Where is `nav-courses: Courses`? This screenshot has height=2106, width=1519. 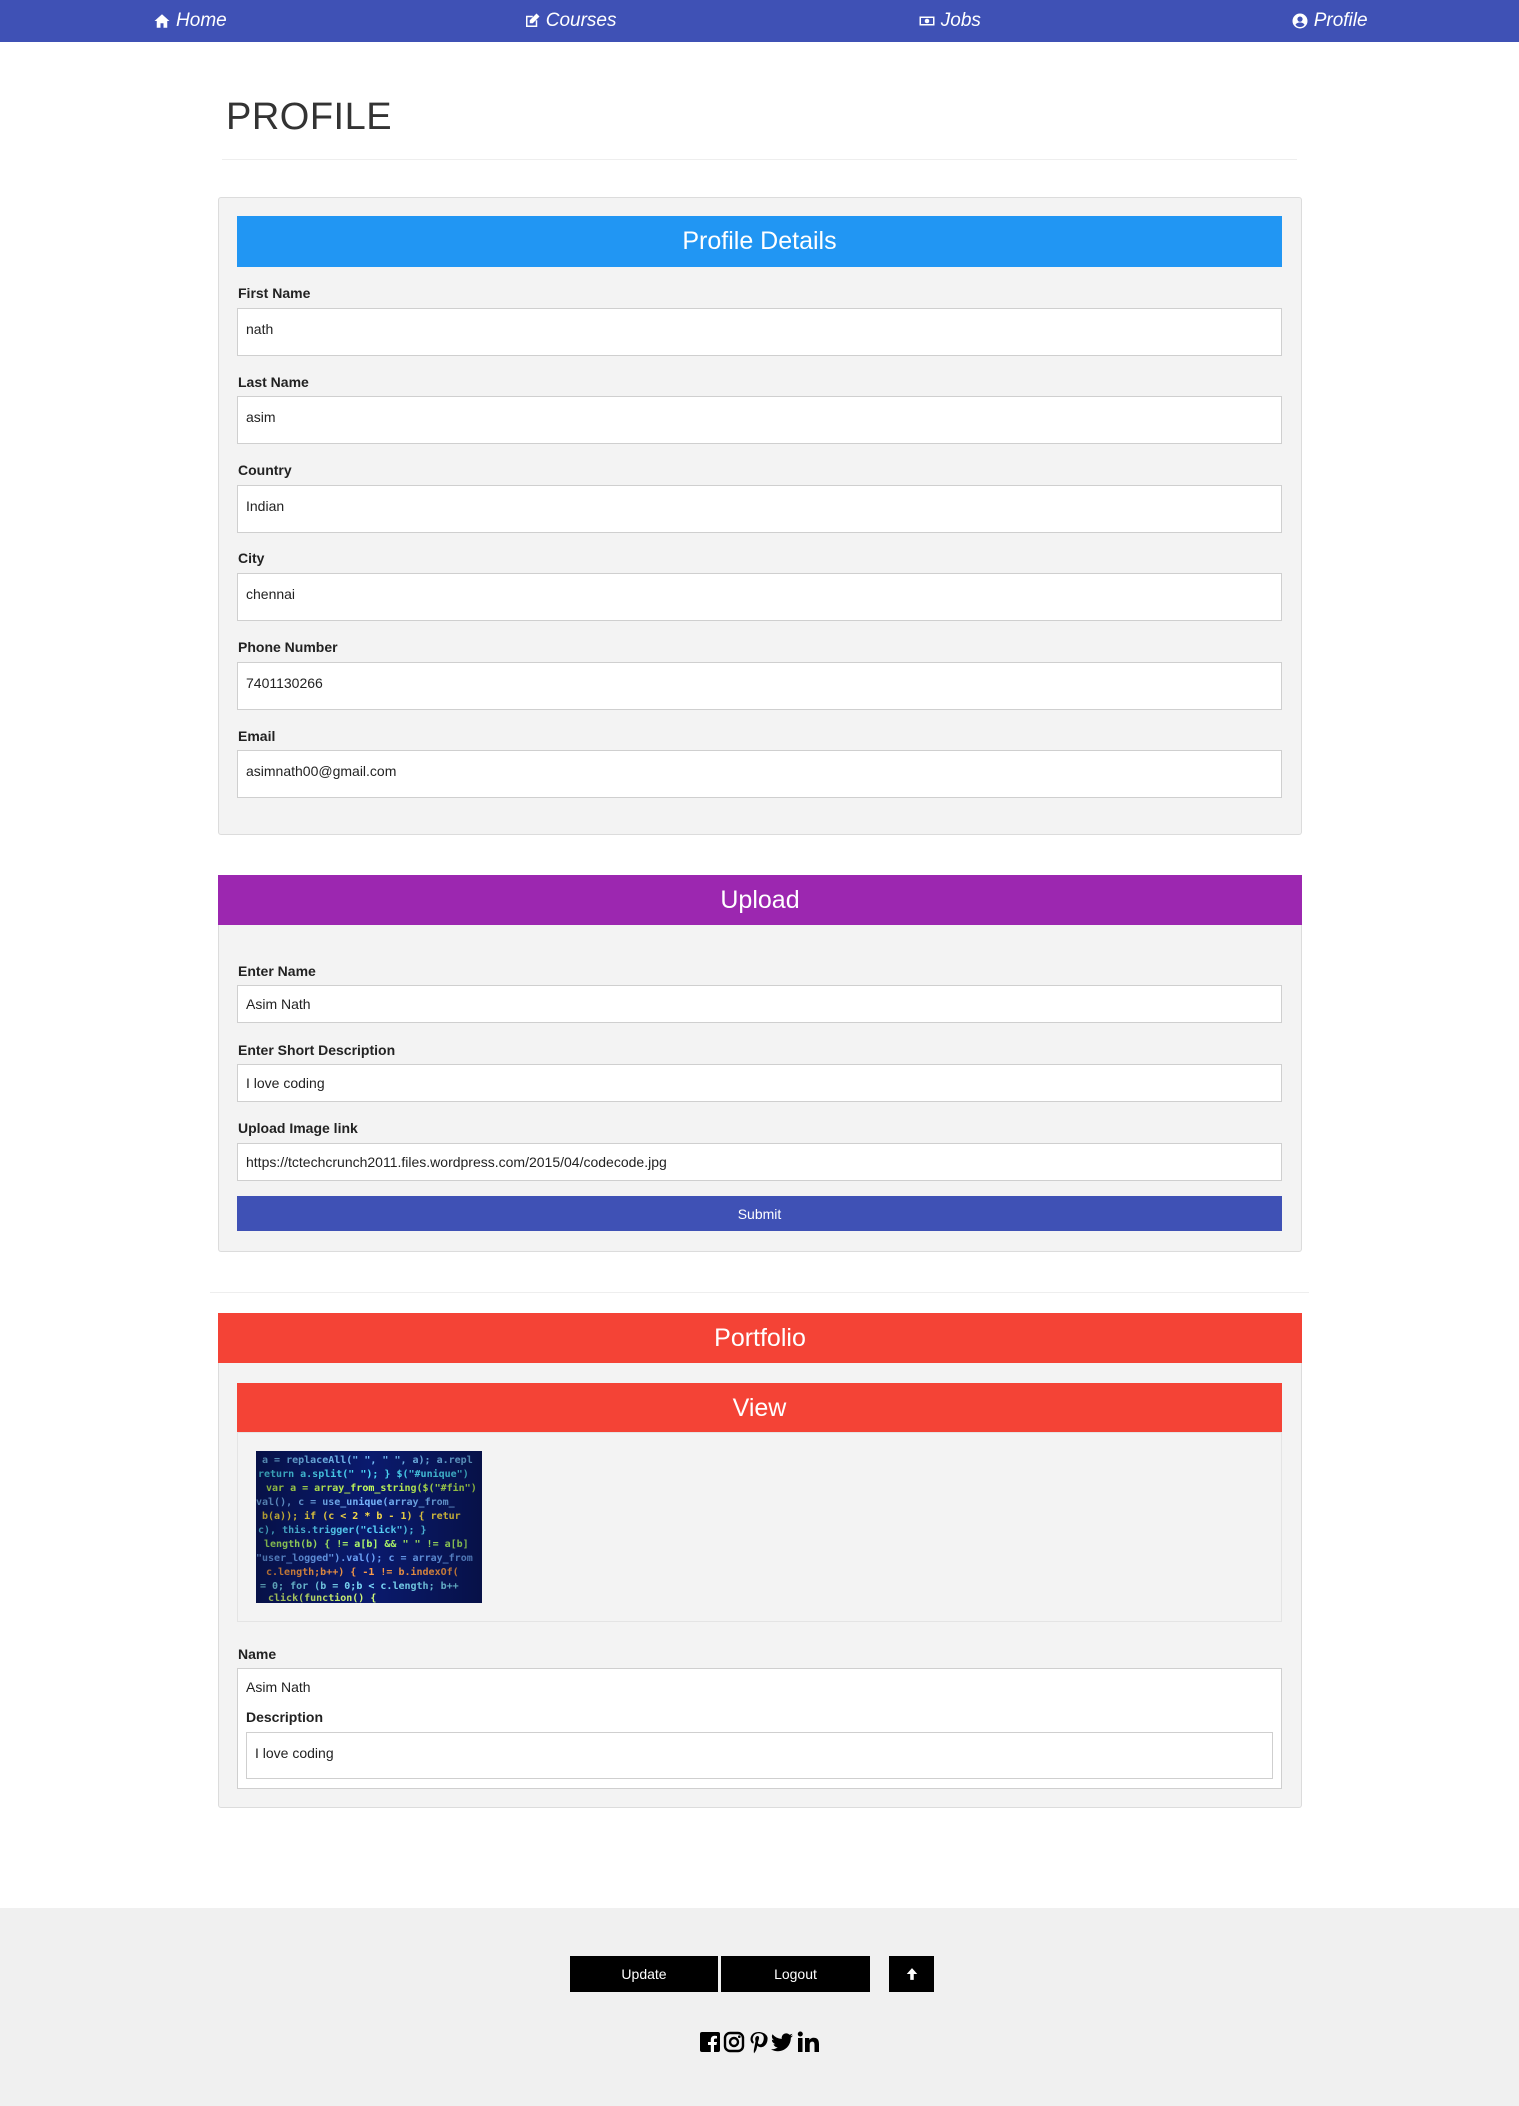 nav-courses: Courses is located at coordinates (570, 21).